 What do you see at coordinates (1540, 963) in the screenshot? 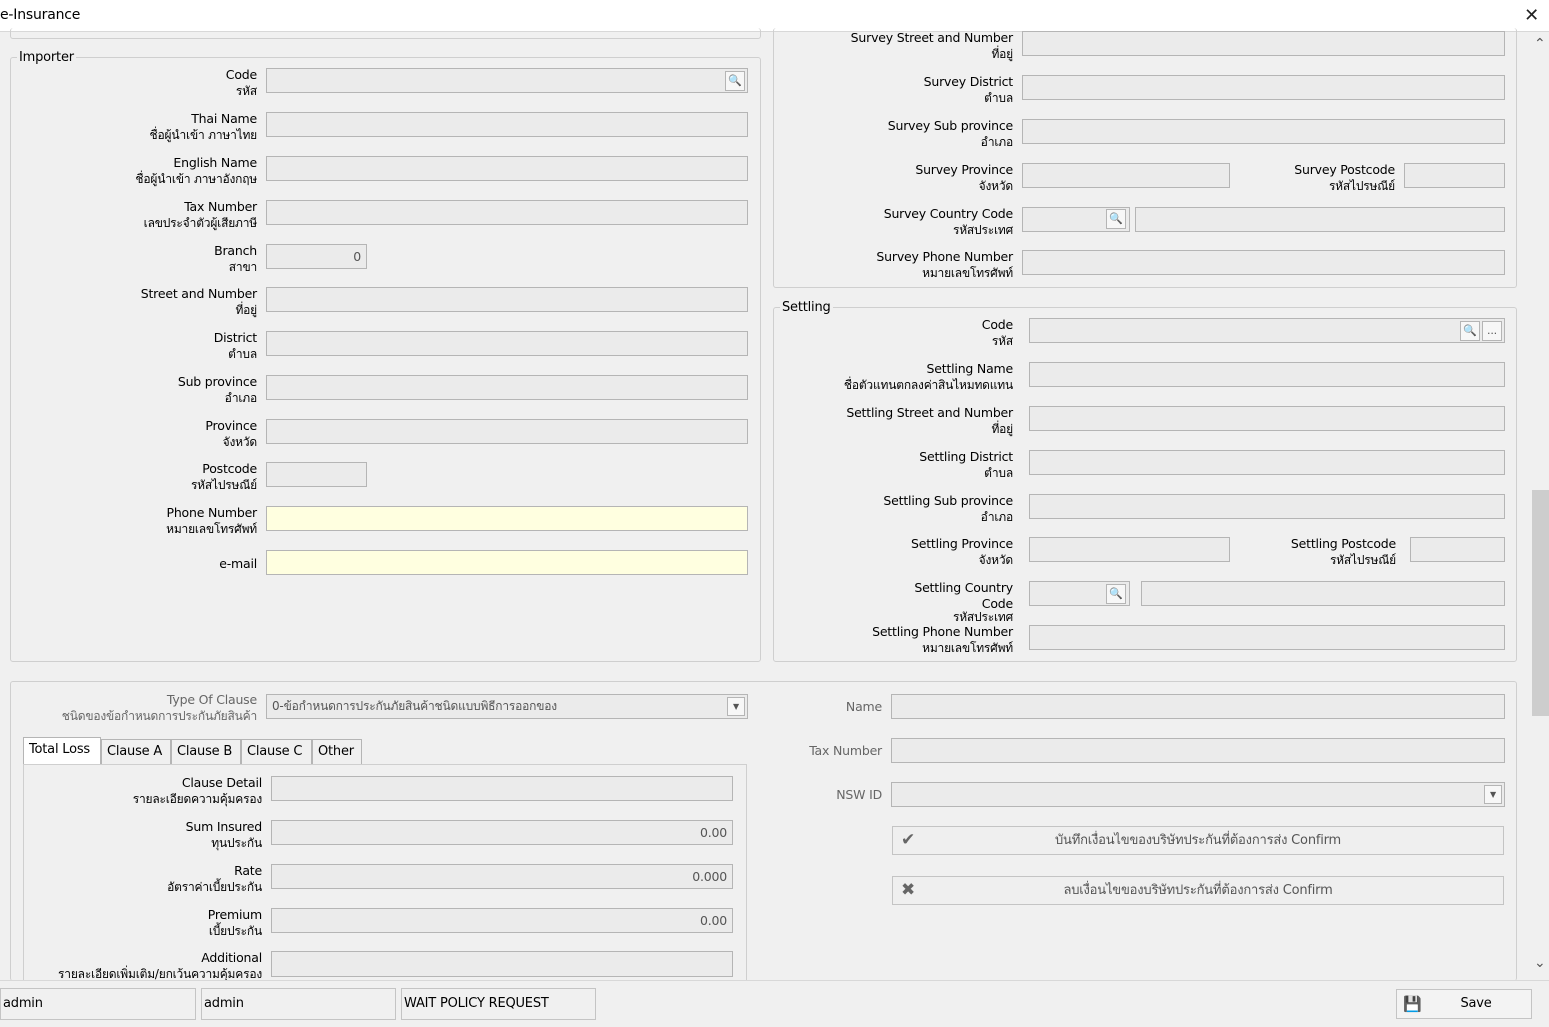
I see `scroll-down-icon: ⌄` at bounding box center [1540, 963].